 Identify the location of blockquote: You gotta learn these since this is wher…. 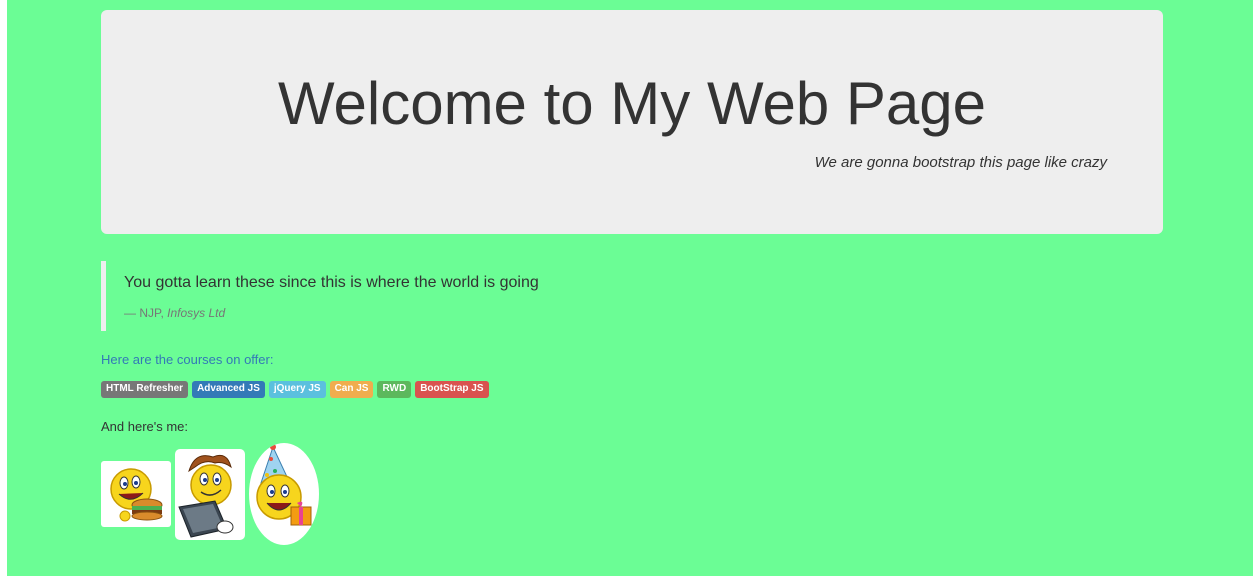
(401, 296).